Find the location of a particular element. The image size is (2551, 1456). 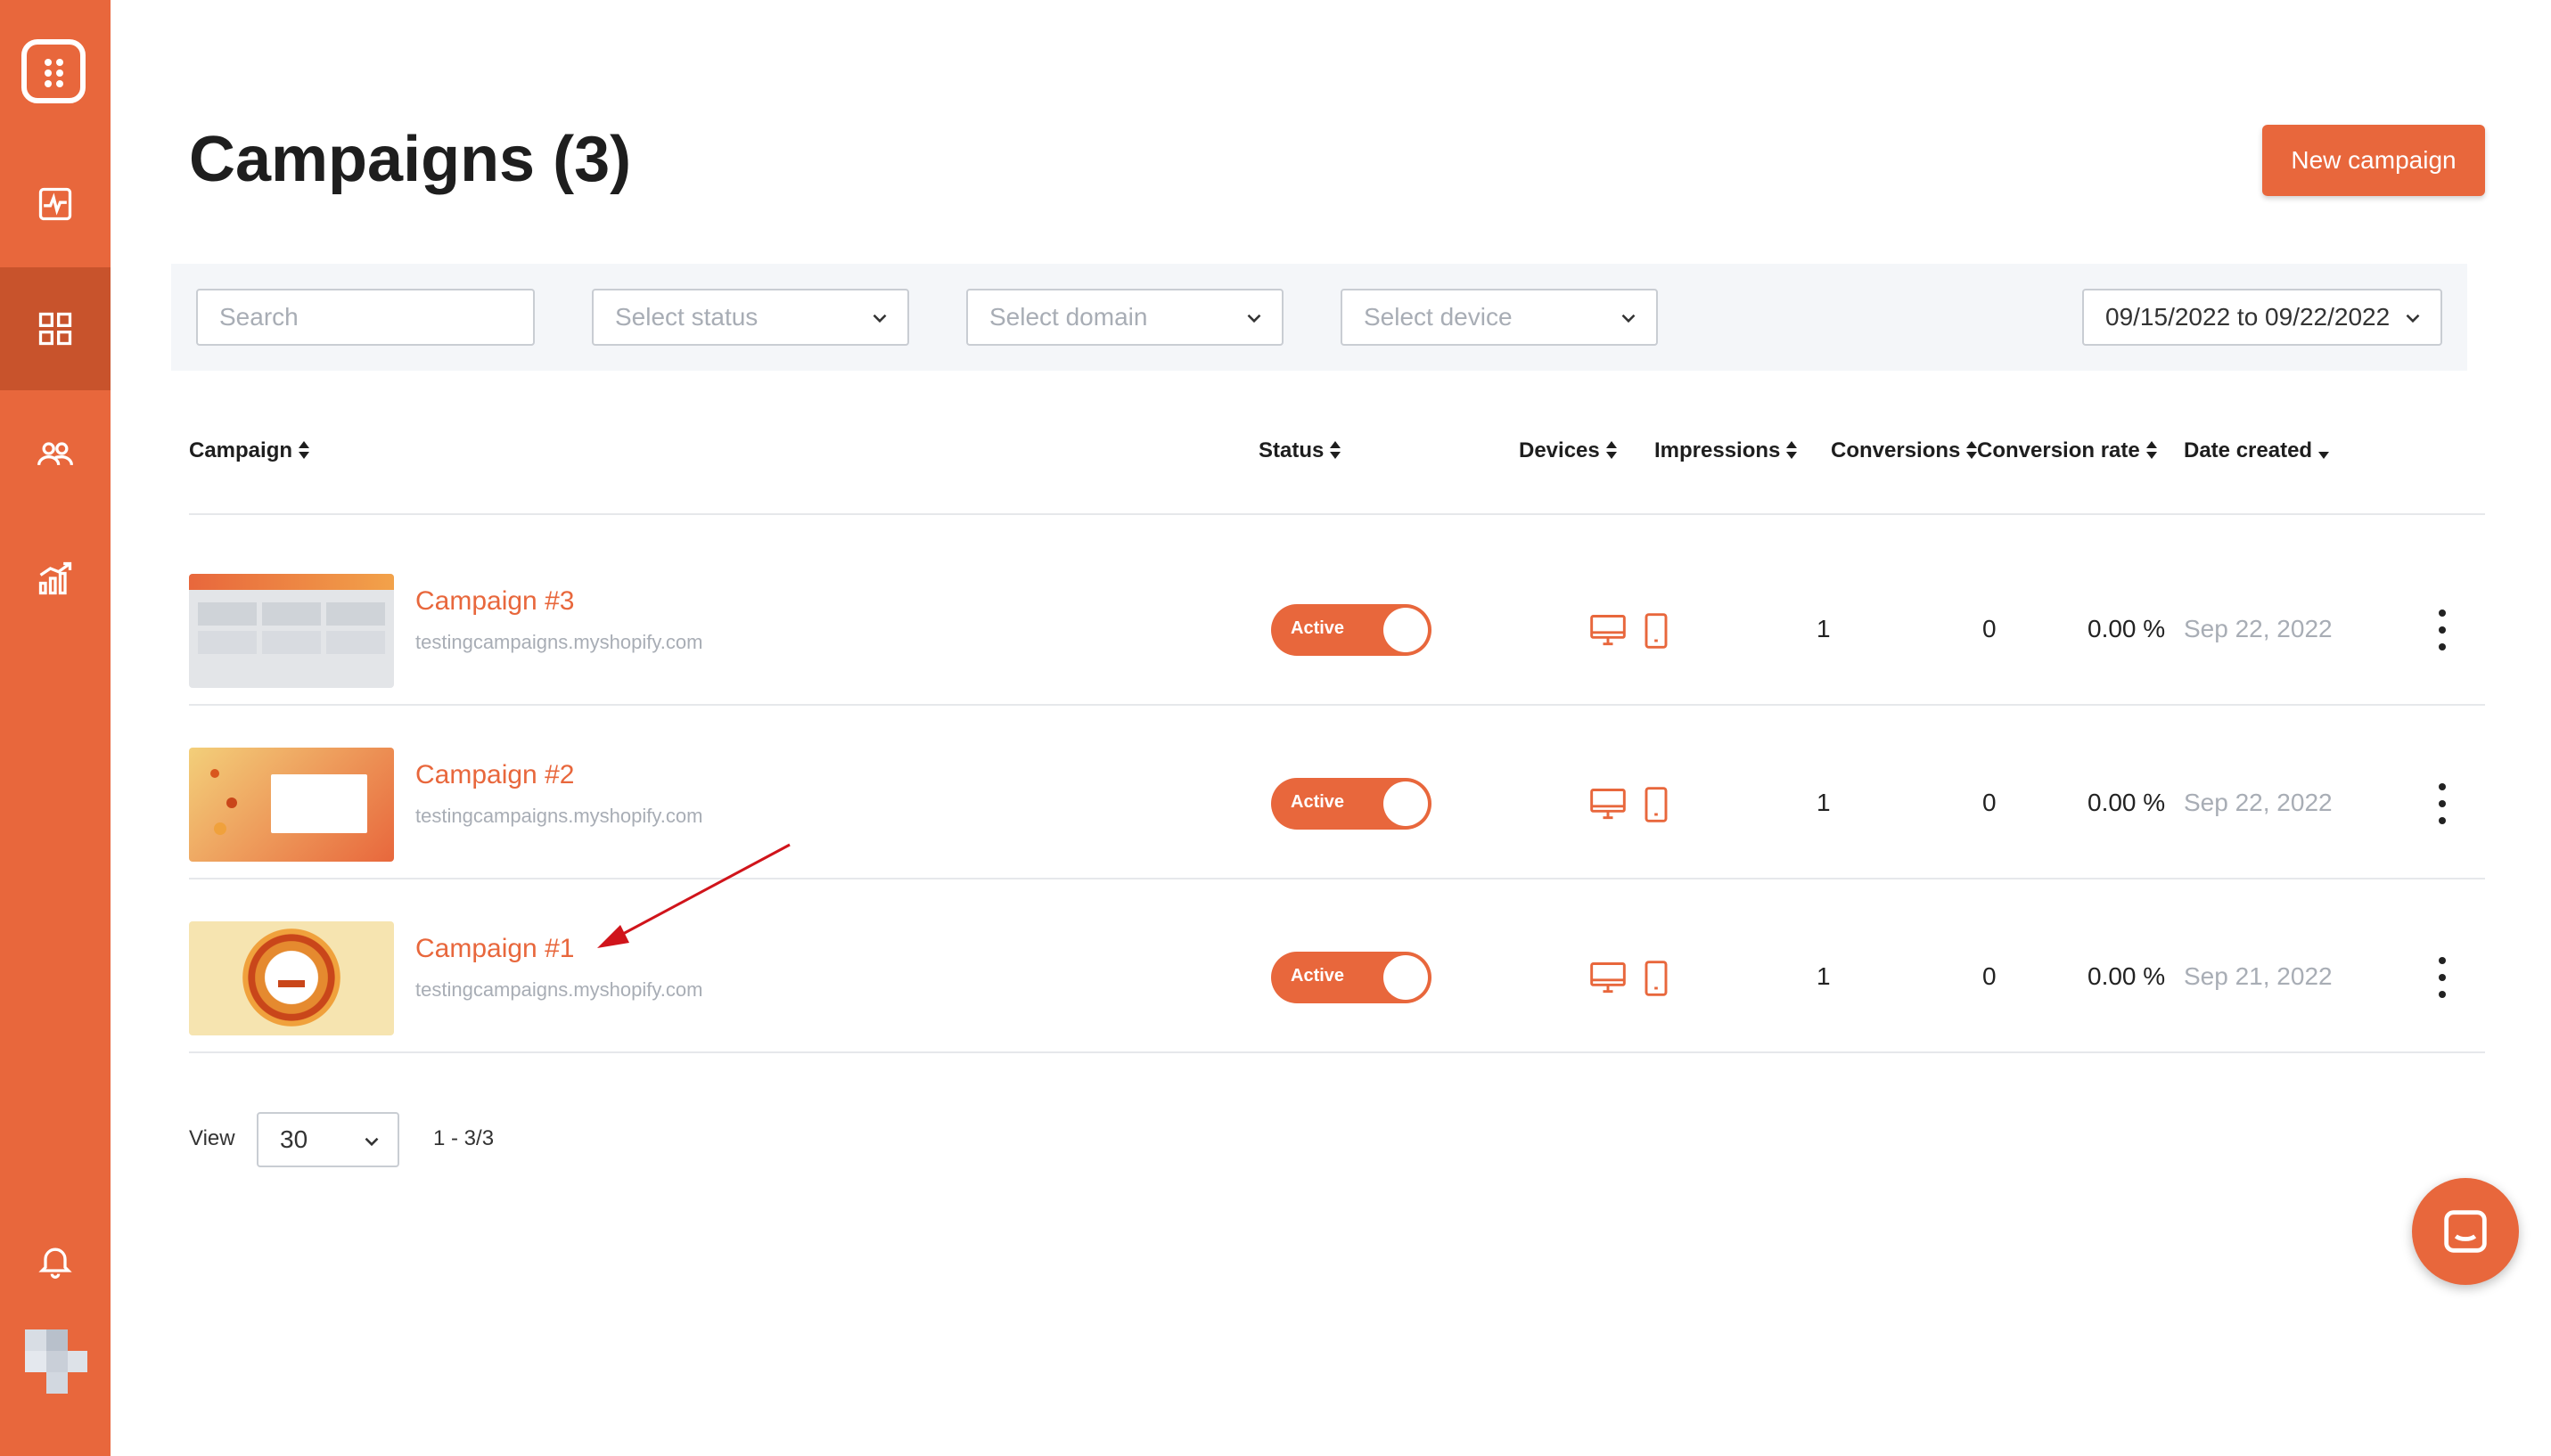

column-header-date-created: Date created is located at coordinates (2257, 450).